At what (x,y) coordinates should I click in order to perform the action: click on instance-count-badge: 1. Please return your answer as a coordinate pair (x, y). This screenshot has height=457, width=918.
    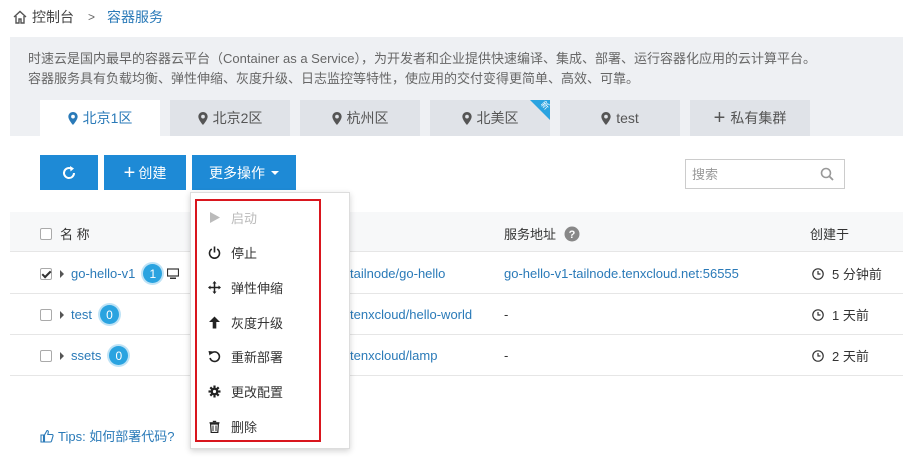
    Looking at the image, I should click on (153, 273).